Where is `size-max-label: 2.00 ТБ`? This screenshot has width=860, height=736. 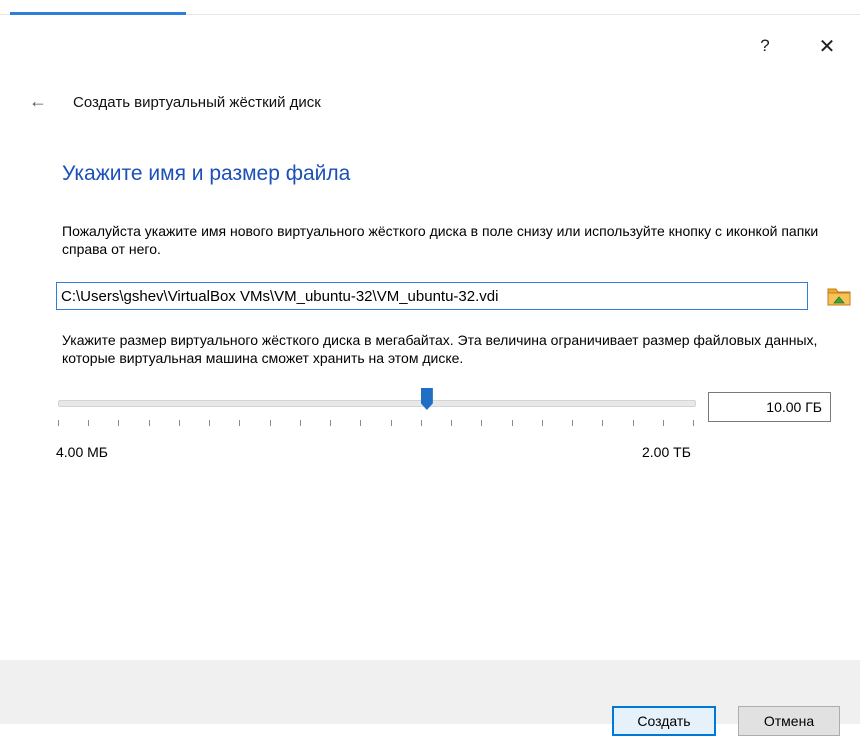 size-max-label: 2.00 ТБ is located at coordinates (666, 452).